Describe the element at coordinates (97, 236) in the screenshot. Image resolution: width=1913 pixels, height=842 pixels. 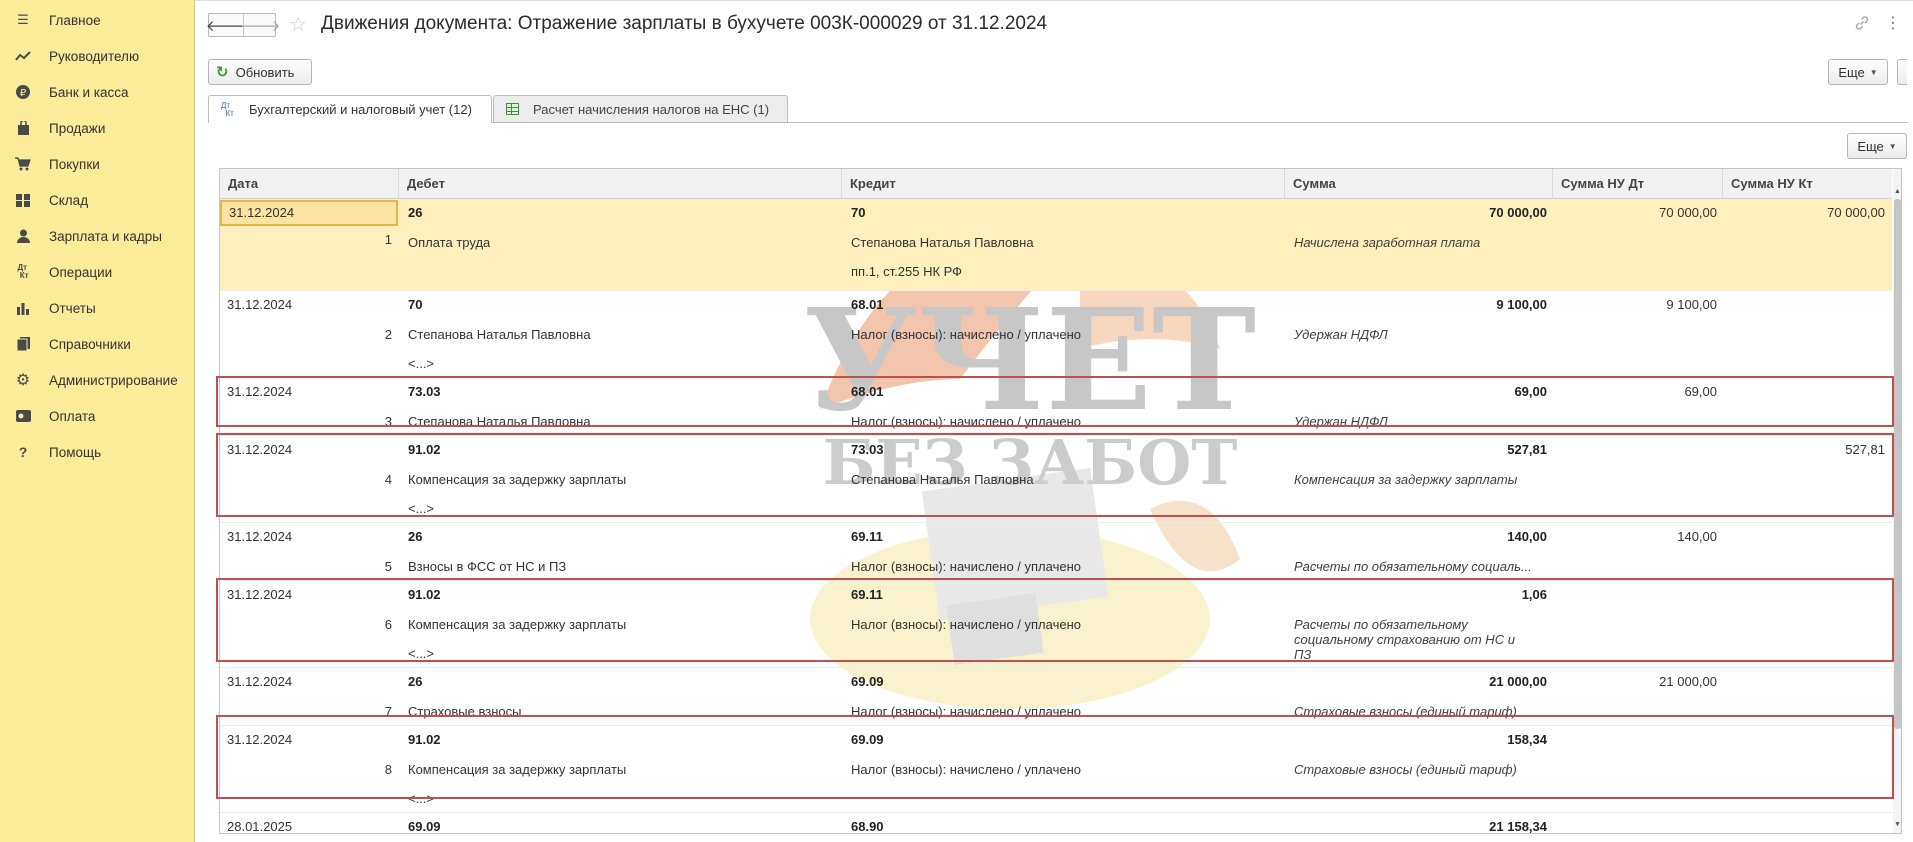
I see `sidebar-item-salary: Зарплата и кадры` at that location.